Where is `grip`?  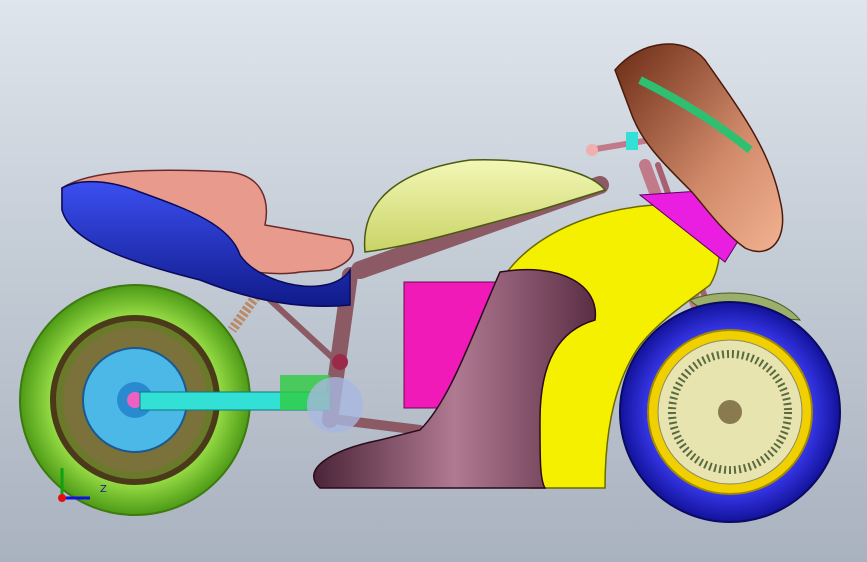
grip is located at coordinates (592, 150).